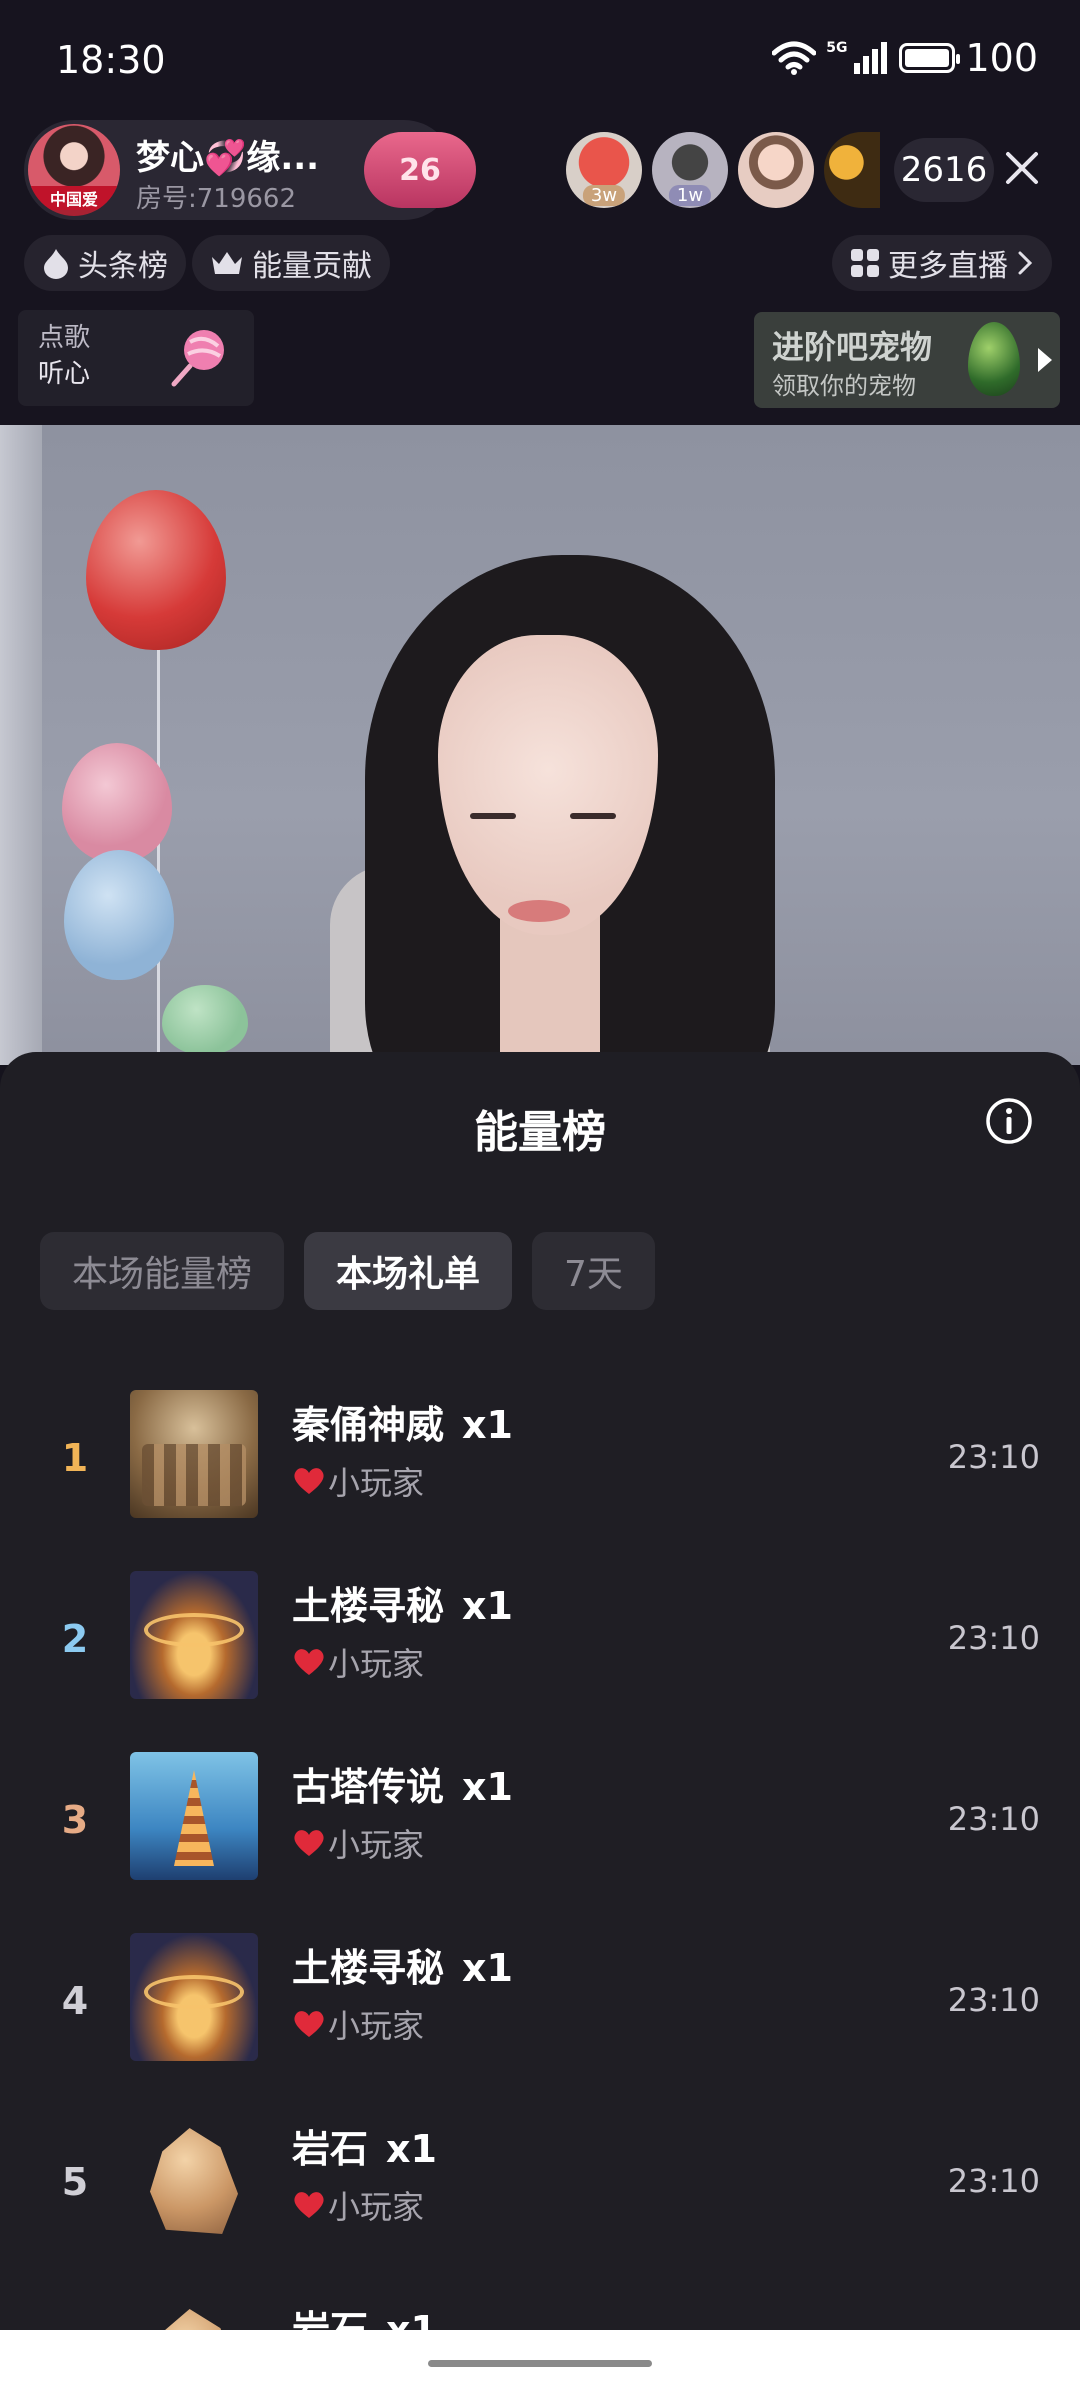 The height and width of the screenshot is (2400, 1080). Describe the element at coordinates (540, 2005) in the screenshot. I see `gift-row: 4 土楼寻秘 x1 小玩家 23:10` at that location.